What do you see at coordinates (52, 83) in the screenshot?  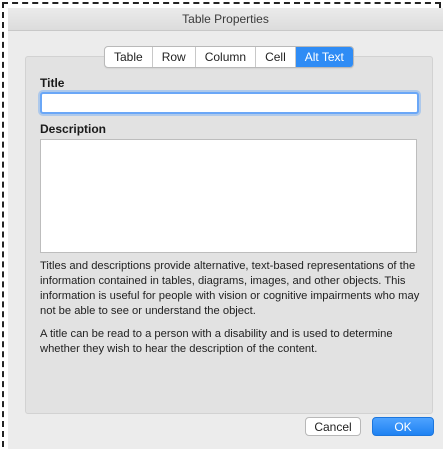 I see `title-label: Title` at bounding box center [52, 83].